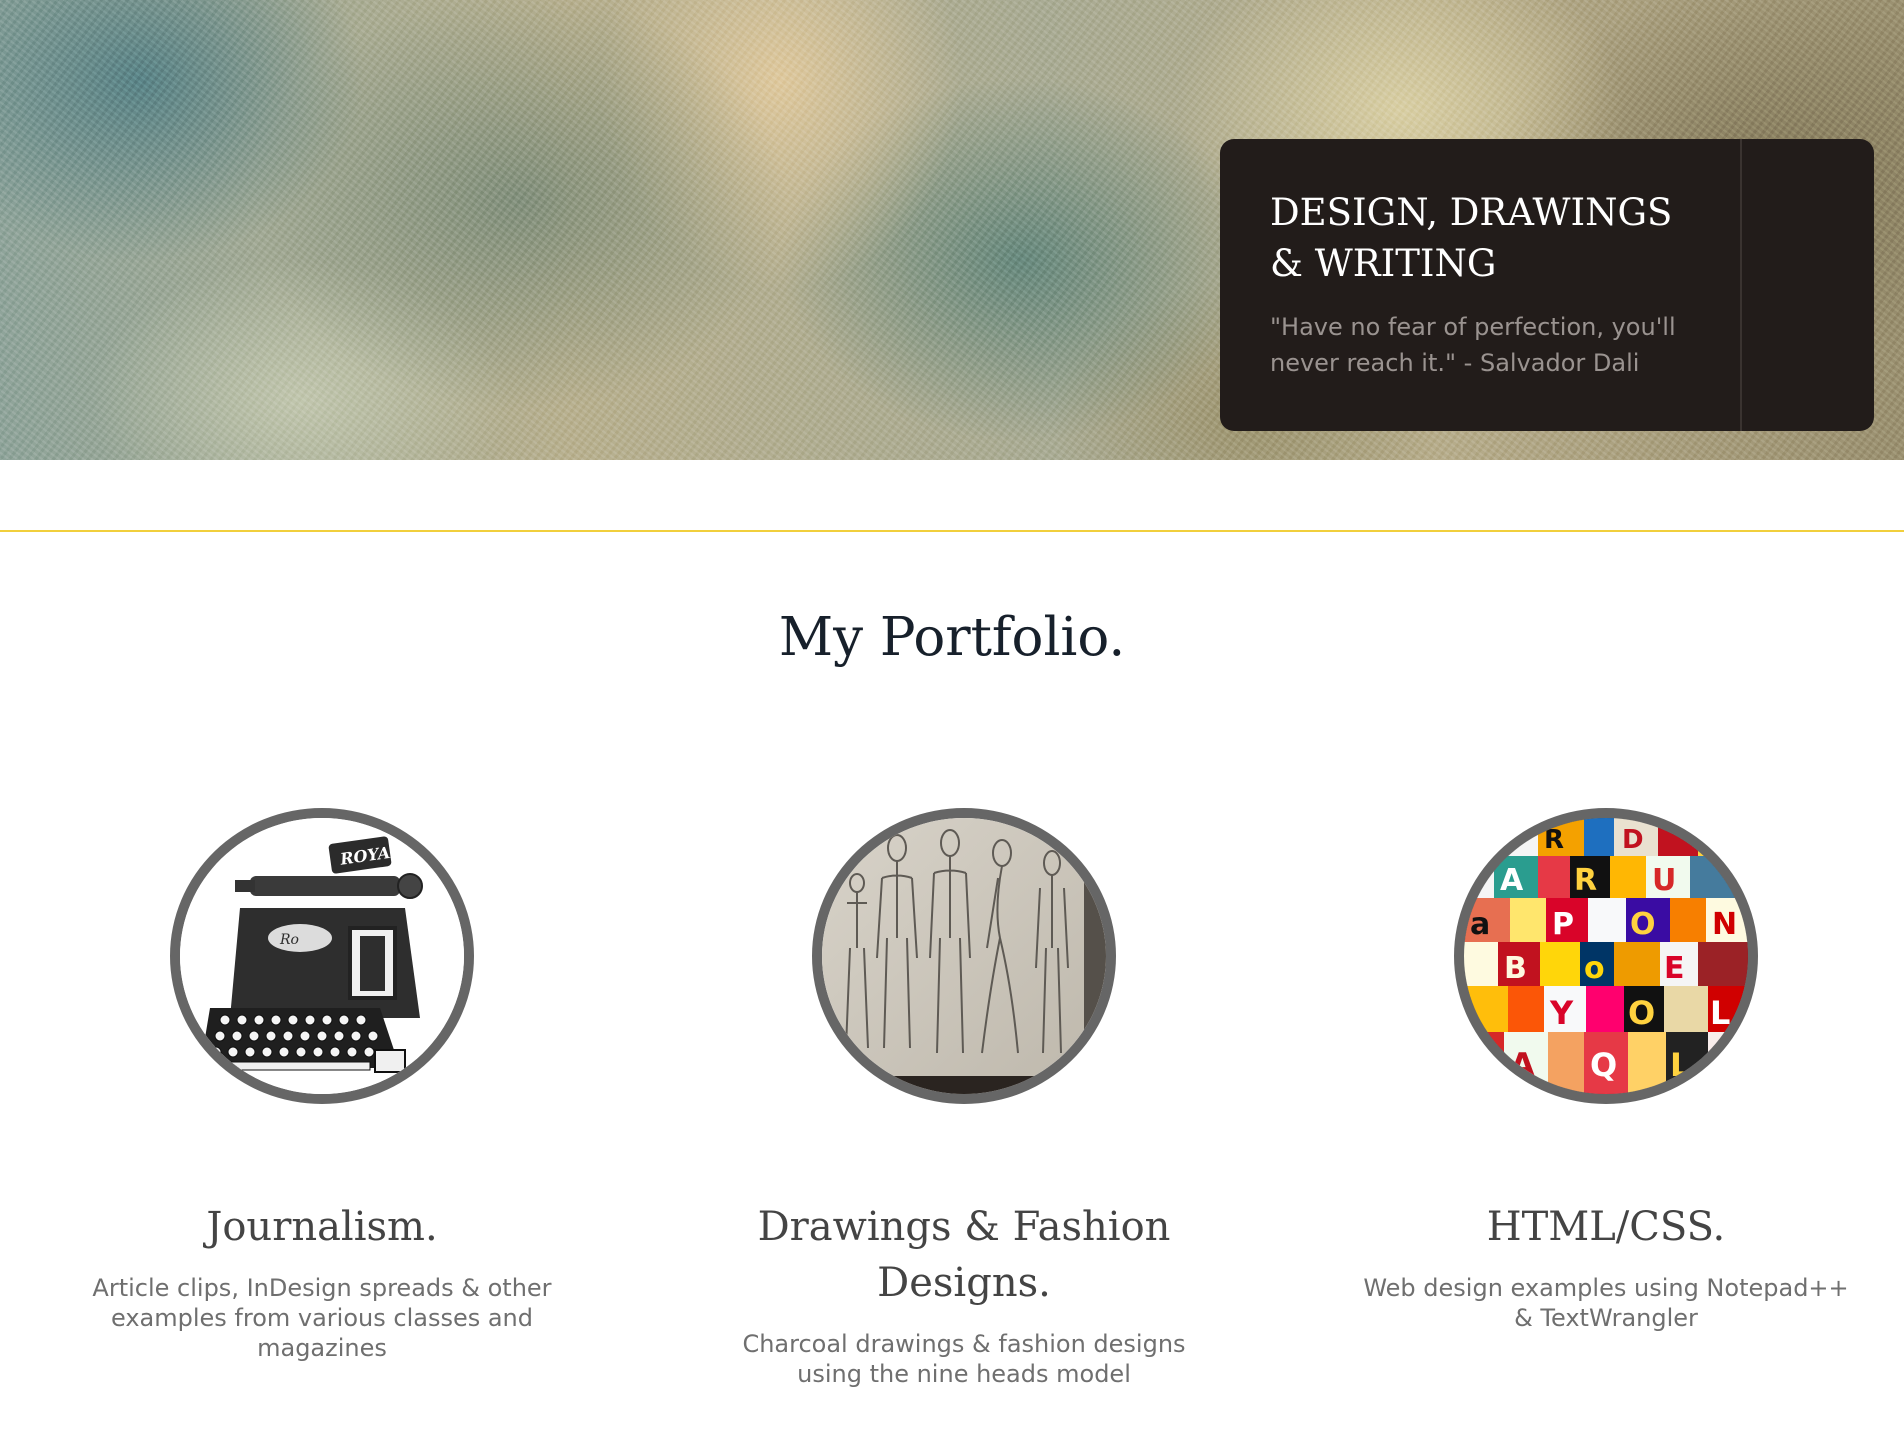  I want to click on html-css-title: HTML/CSS., so click(1606, 1227).